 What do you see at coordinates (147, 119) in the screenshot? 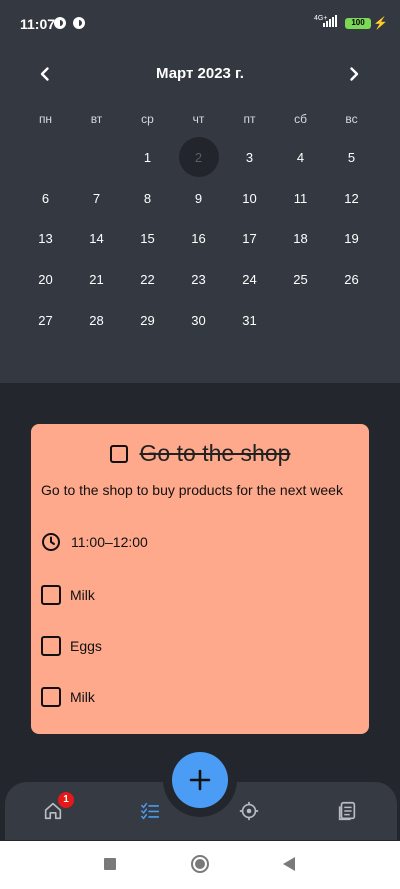
I see `weekday-label: ср` at bounding box center [147, 119].